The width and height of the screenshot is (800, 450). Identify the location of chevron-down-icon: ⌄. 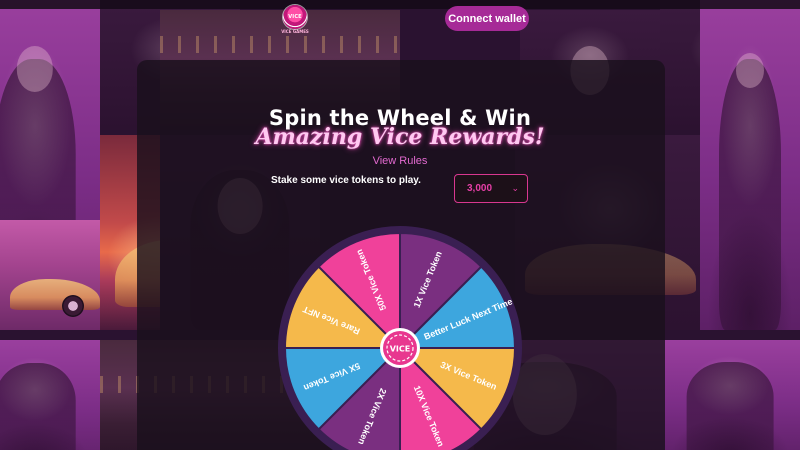
(515, 188).